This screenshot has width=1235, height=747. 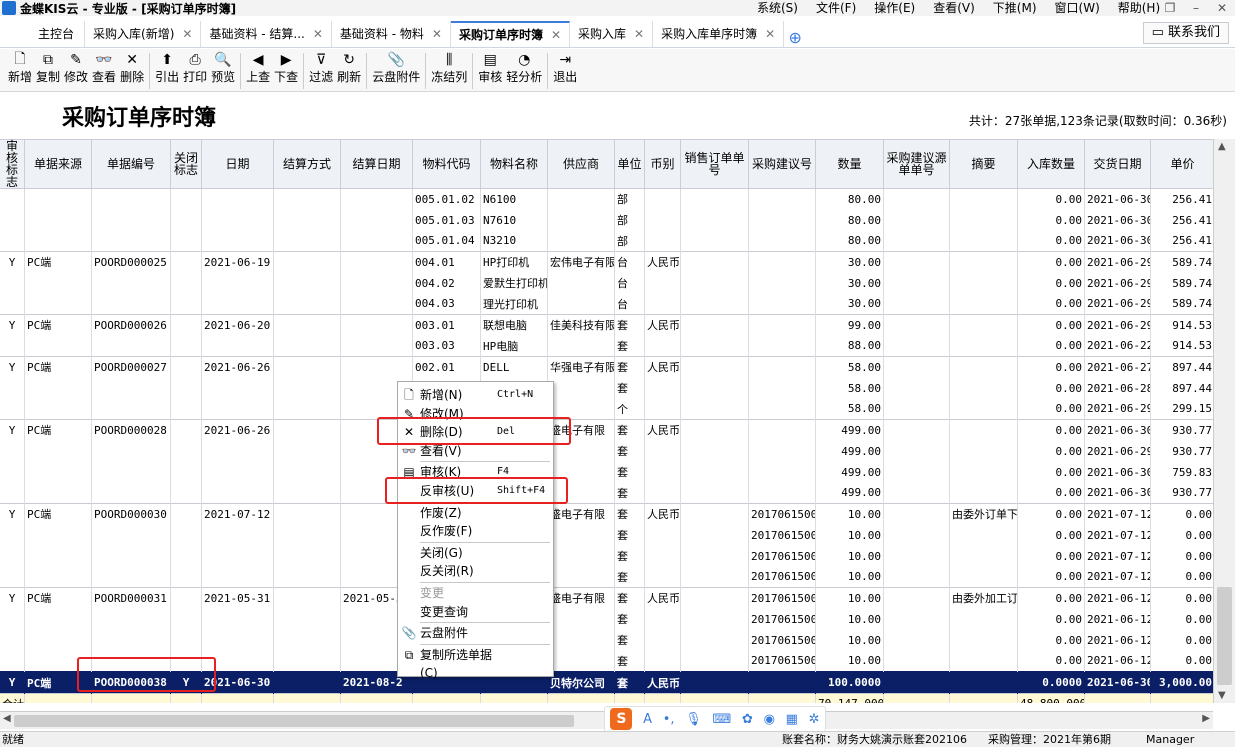 I want to click on column-header: 审核标志, so click(x=12, y=164).